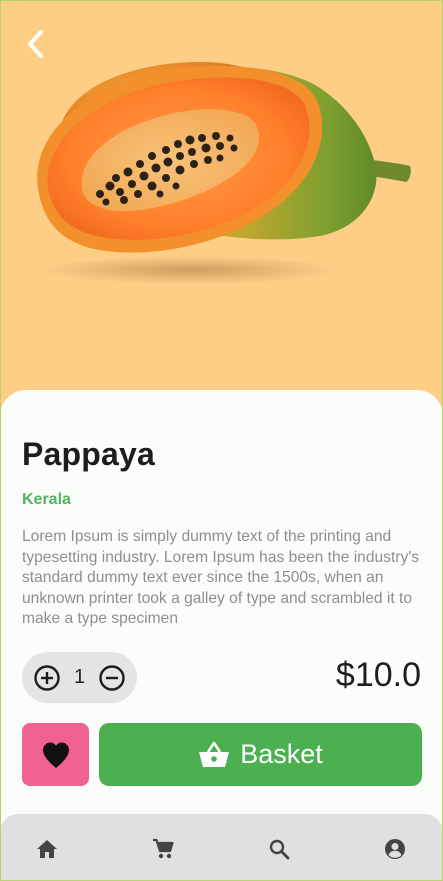 Image resolution: width=443 pixels, height=881 pixels. What do you see at coordinates (89, 454) in the screenshot?
I see `product-name: Pappaya` at bounding box center [89, 454].